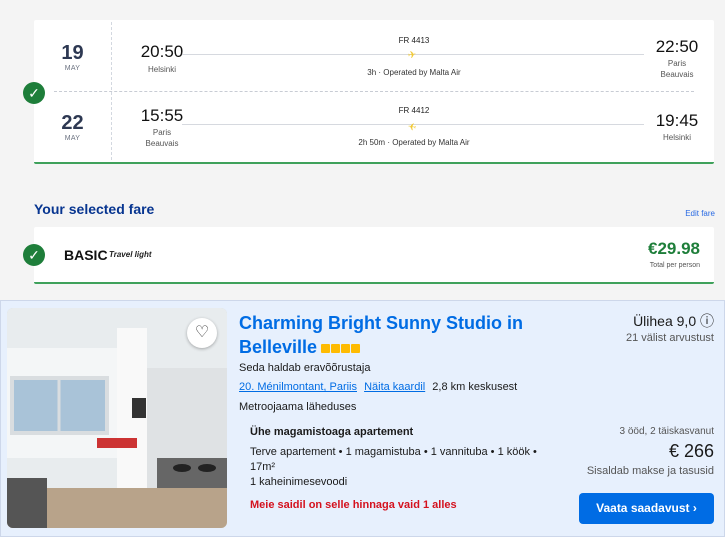 The height and width of the screenshot is (537, 725). I want to click on day: 19, so click(72, 53).